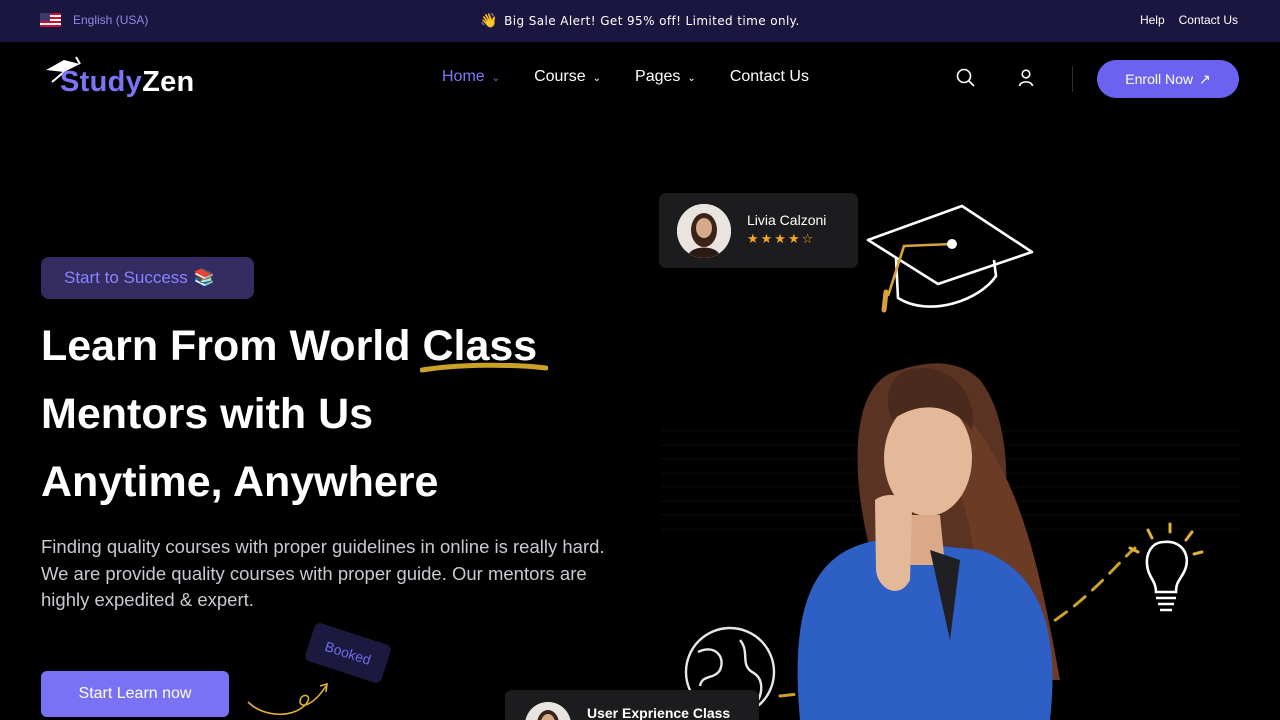  I want to click on class-card-title: User Exprience Class, so click(659, 712).